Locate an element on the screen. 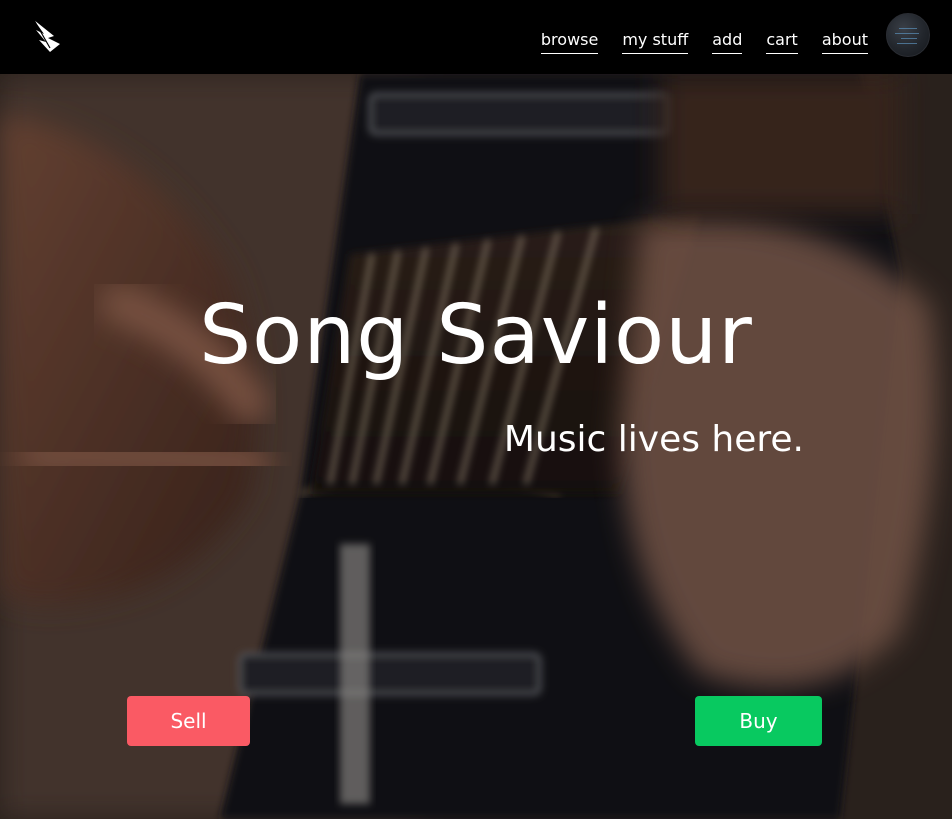 This screenshot has width=952, height=819. top-navbar: browse my stuff add cart about is located at coordinates (476, 37).